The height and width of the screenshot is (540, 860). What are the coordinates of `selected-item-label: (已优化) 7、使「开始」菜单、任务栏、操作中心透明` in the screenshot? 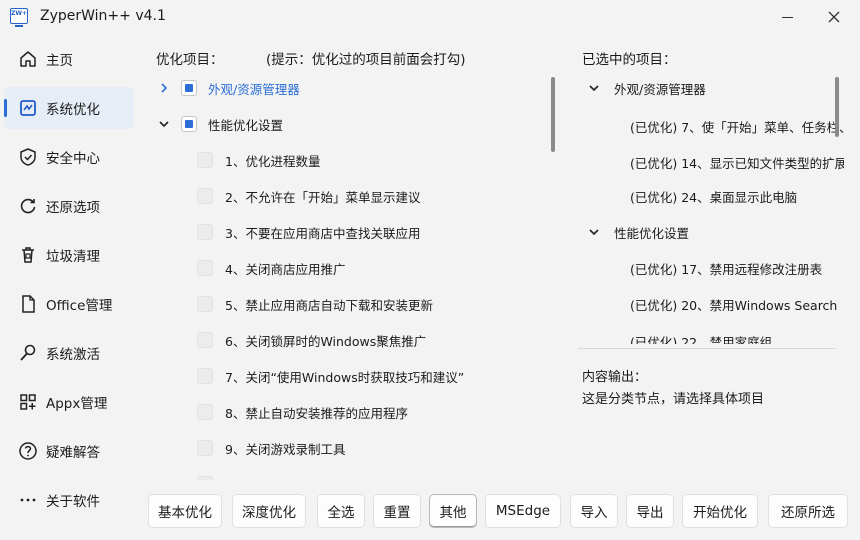 It's located at (737, 127).